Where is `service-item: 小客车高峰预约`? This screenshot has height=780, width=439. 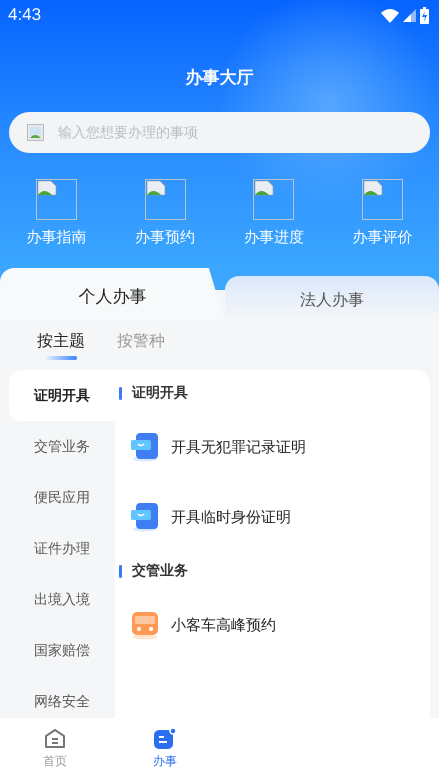
service-item: 小客车高峰预约 is located at coordinates (272, 625).